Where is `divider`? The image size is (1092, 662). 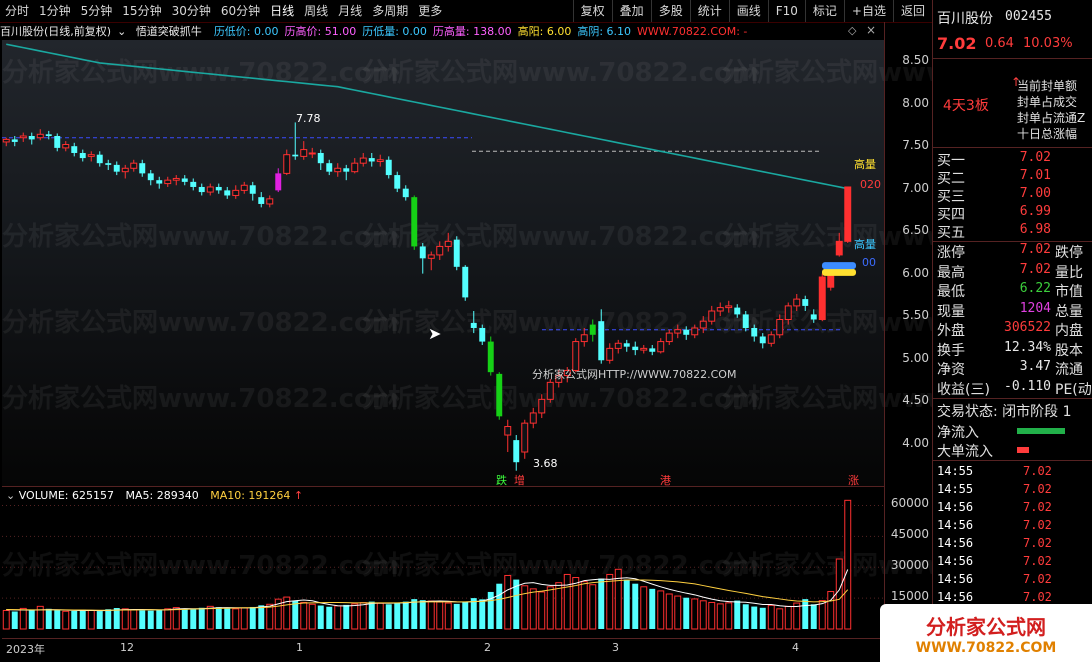 divider is located at coordinates (1012, 460).